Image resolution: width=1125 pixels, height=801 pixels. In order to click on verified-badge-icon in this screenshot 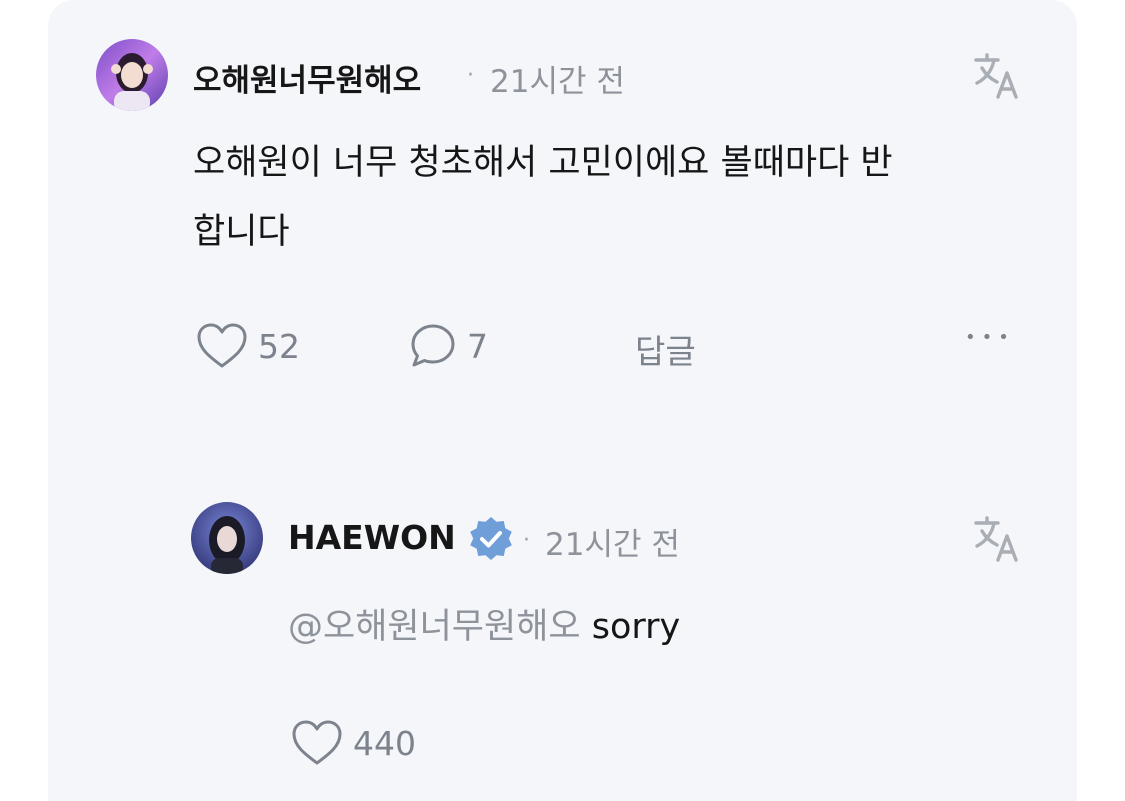, I will do `click(491, 541)`.